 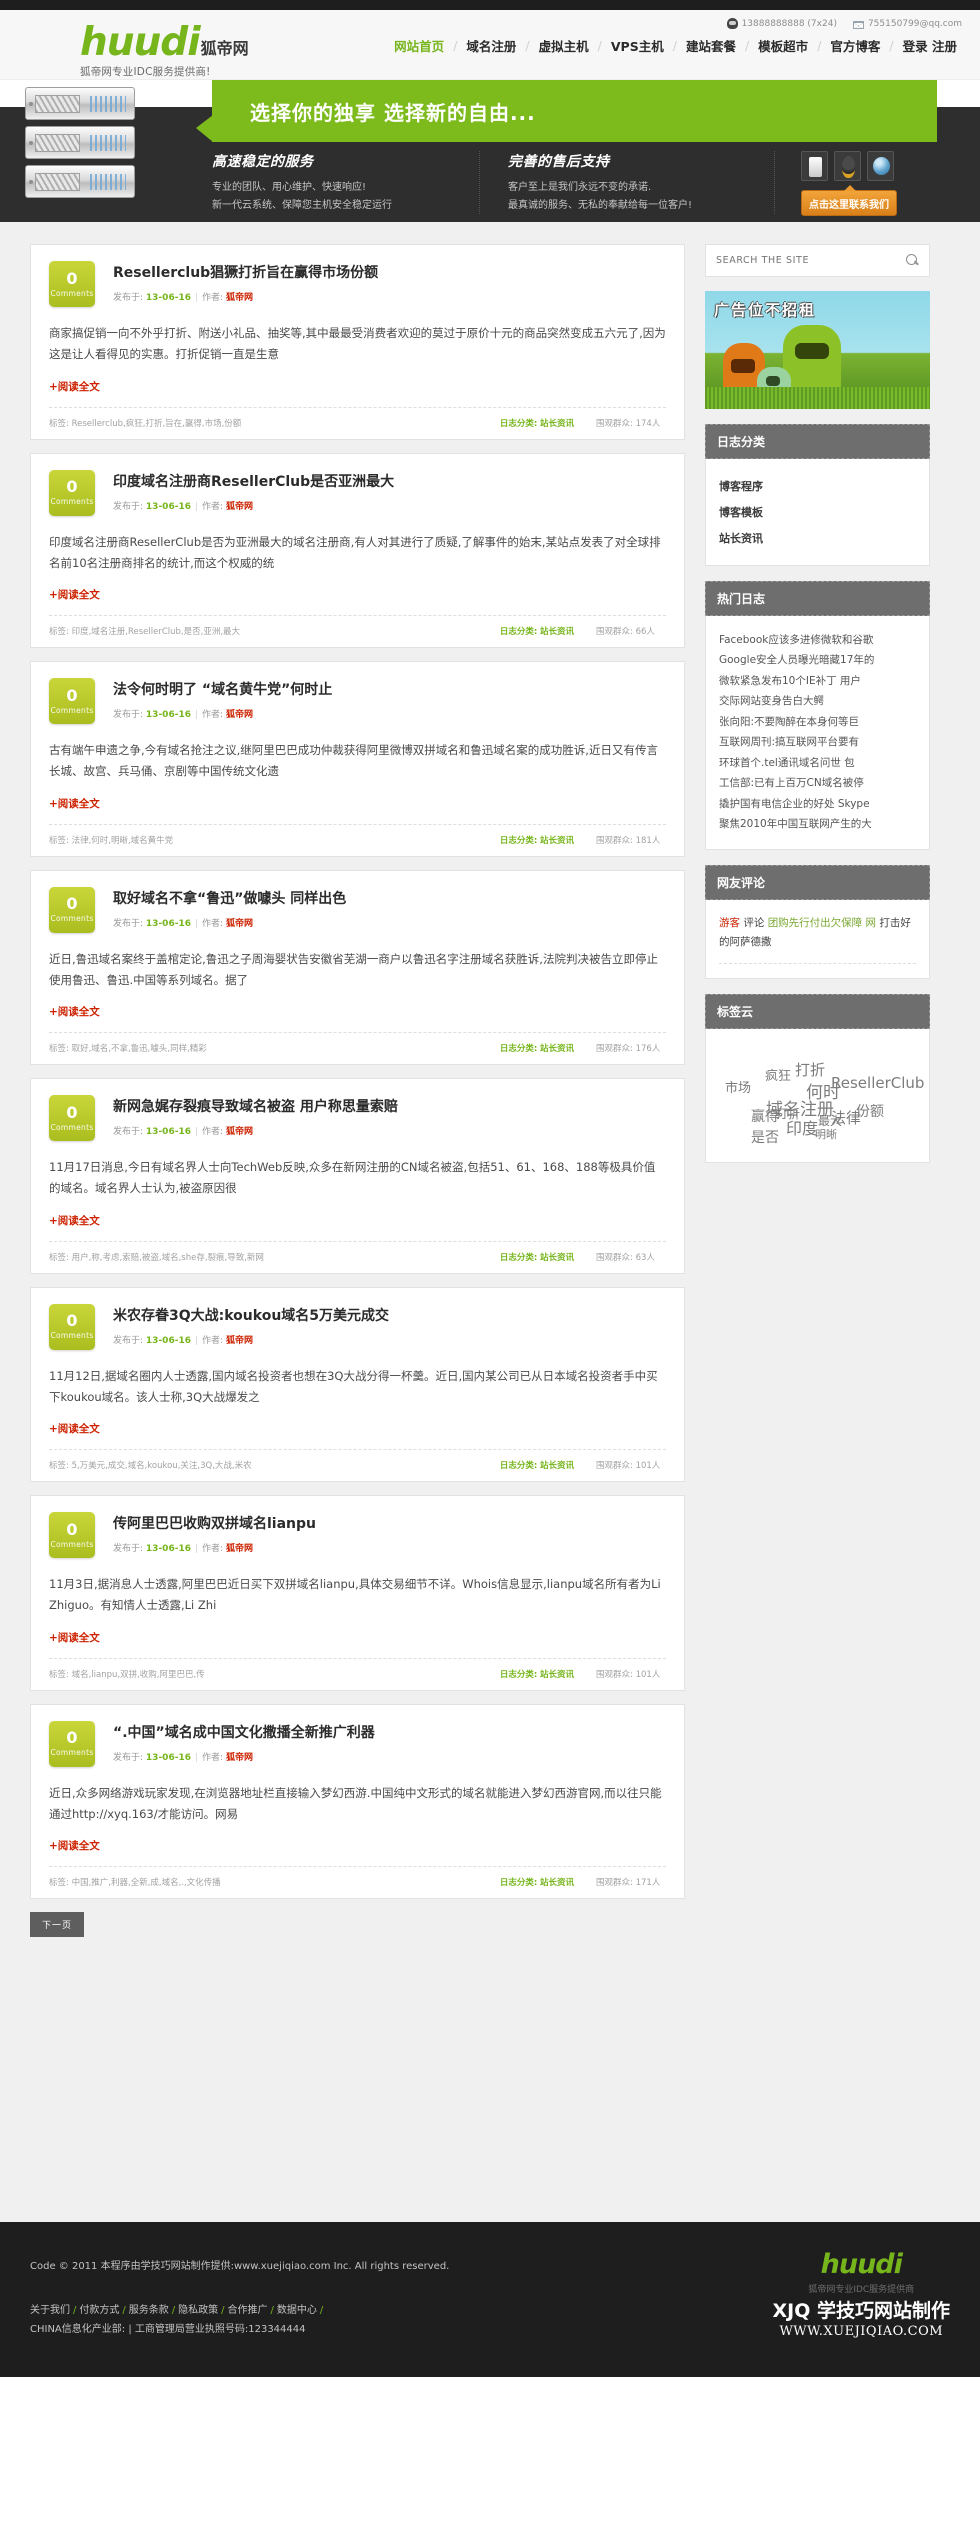 What do you see at coordinates (778, 1074) in the screenshot?
I see `tag-cloud-item: 疯狂` at bounding box center [778, 1074].